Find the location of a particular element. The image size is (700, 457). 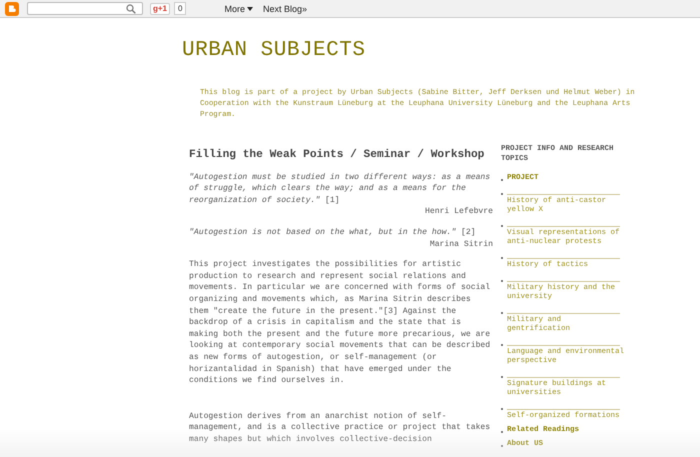

more-menu-button: More is located at coordinates (238, 9).